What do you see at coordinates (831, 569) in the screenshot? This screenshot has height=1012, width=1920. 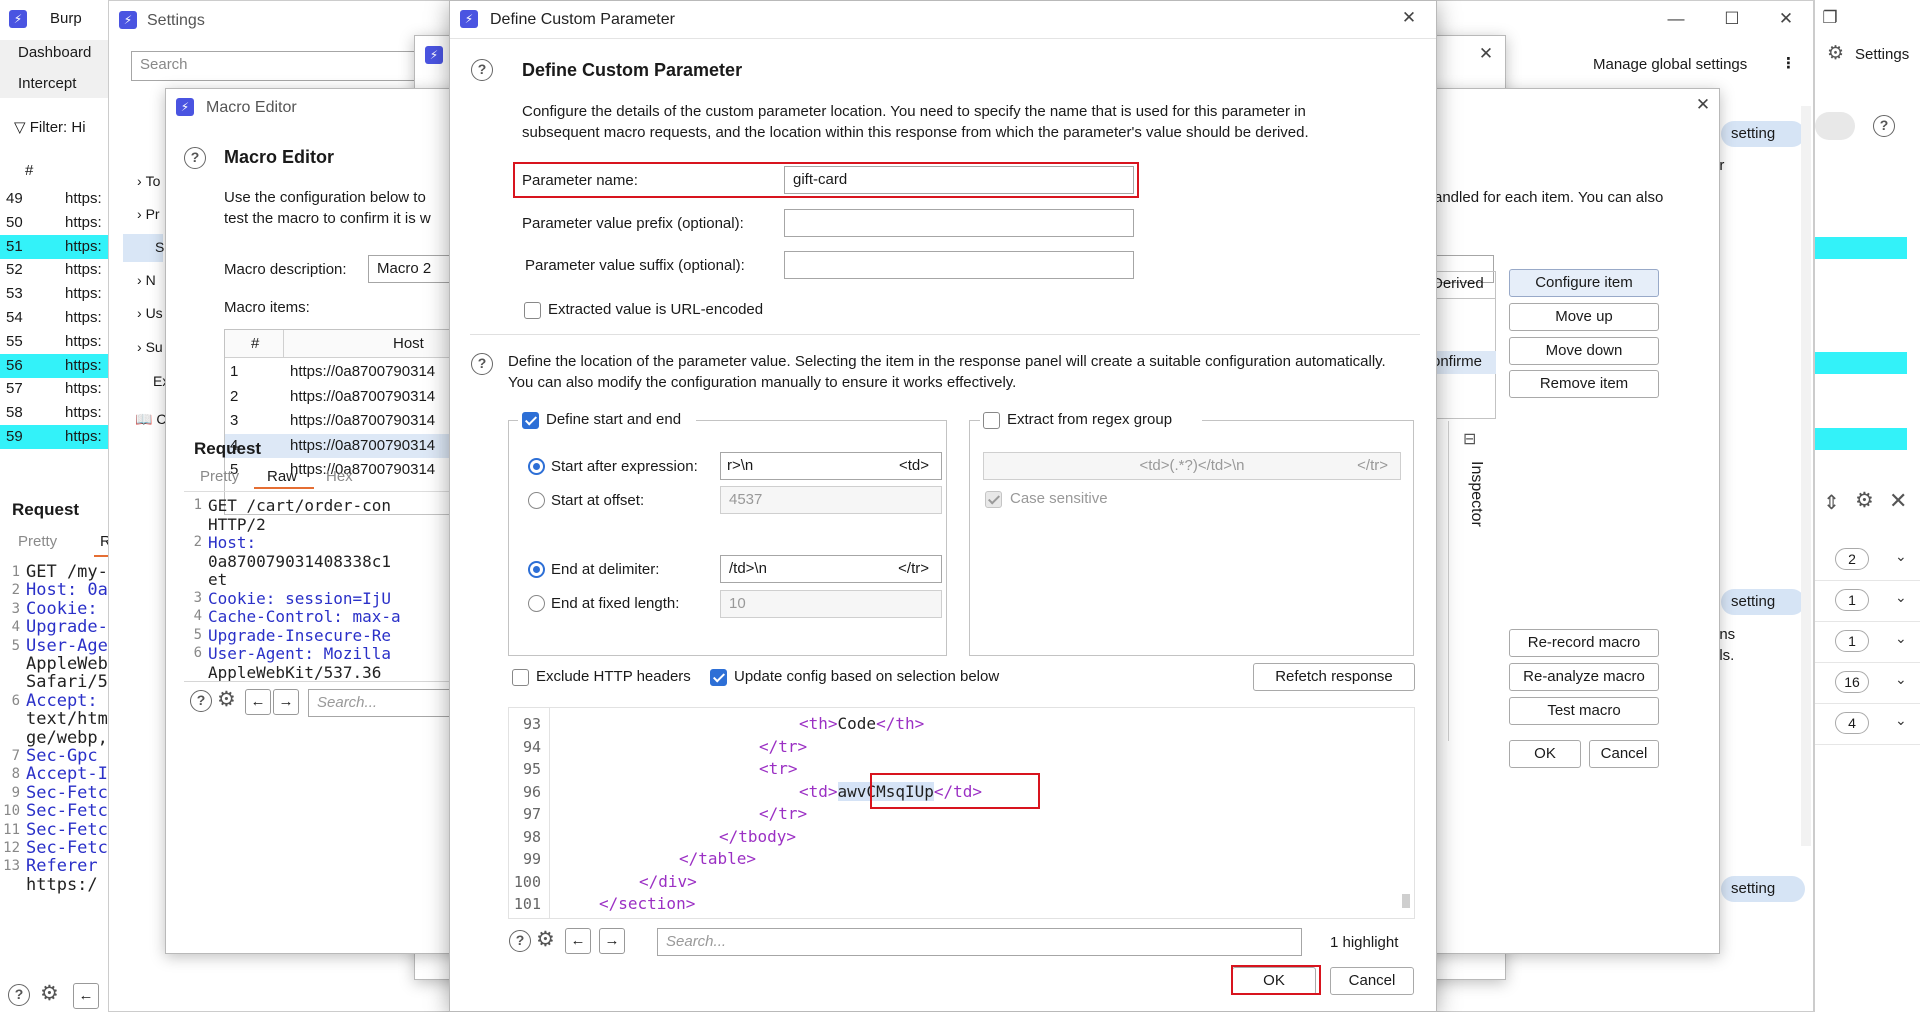 I see `end-delimiter-input: /td>\n </tr>` at bounding box center [831, 569].